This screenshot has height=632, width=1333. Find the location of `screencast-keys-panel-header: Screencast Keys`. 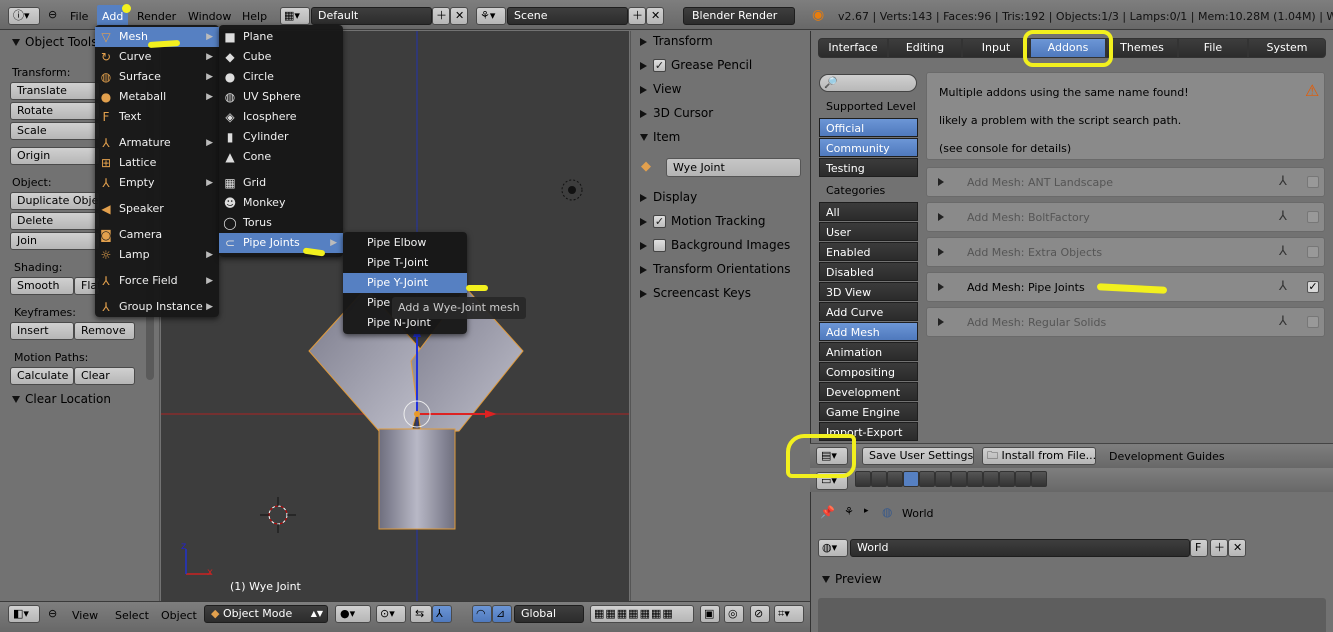

screencast-keys-panel-header: Screencast Keys is located at coordinates (695, 293).